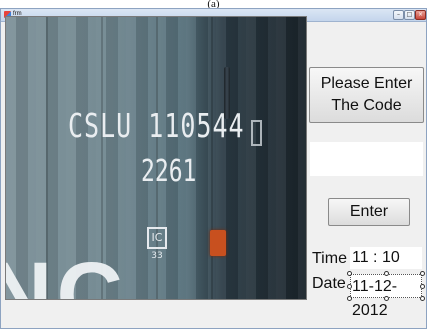  Describe the element at coordinates (409, 15) in the screenshot. I see `maximize-button: □` at that location.